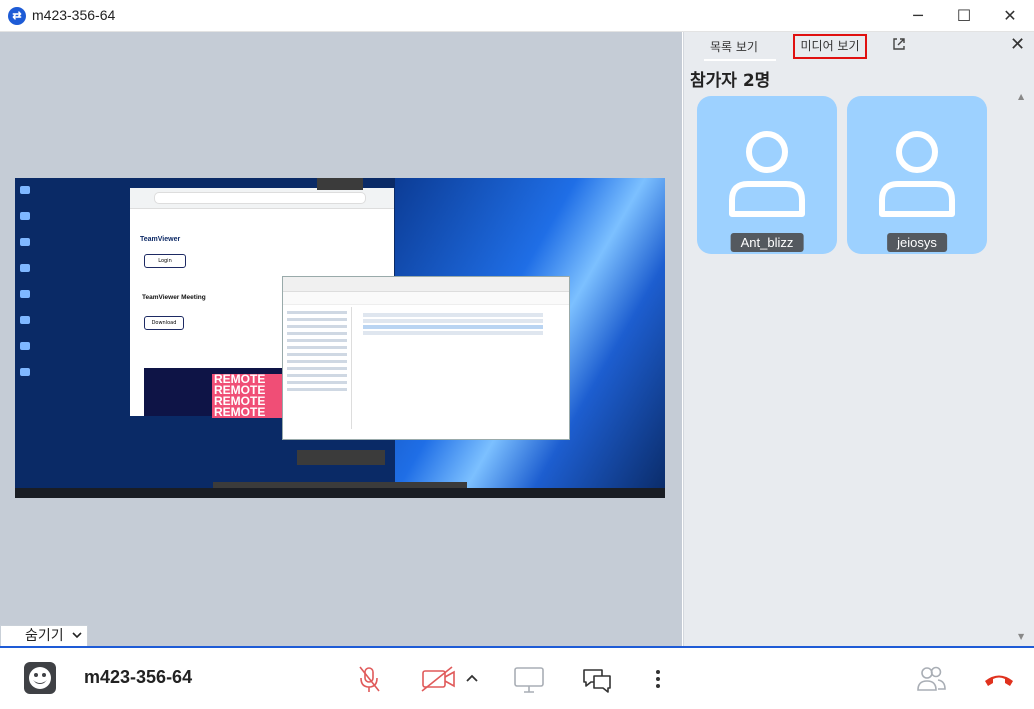 The height and width of the screenshot is (709, 1034). What do you see at coordinates (472, 679) in the screenshot?
I see `chevron-up-icon` at bounding box center [472, 679].